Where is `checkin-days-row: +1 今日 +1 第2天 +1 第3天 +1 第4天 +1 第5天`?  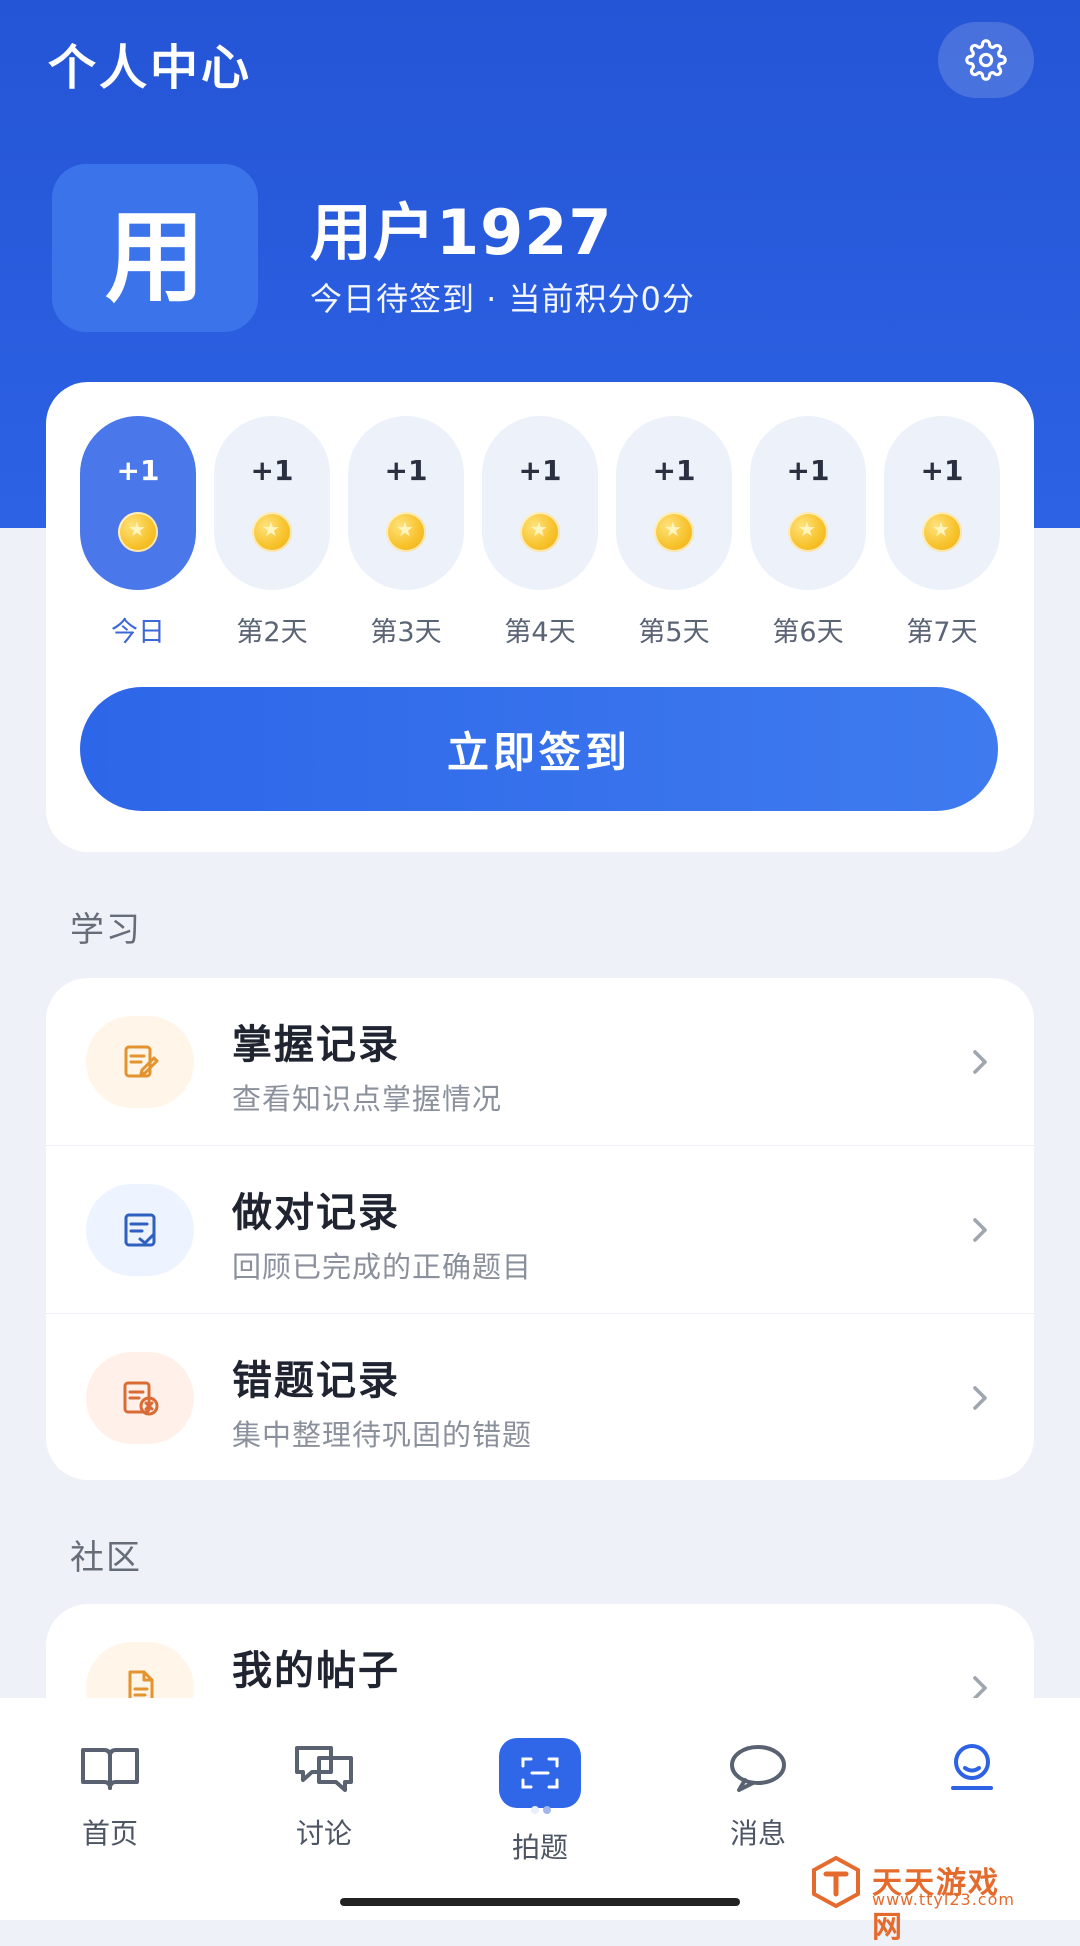 checkin-days-row: +1 今日 +1 第2天 +1 第3天 +1 第4天 +1 第5天 is located at coordinates (540, 532).